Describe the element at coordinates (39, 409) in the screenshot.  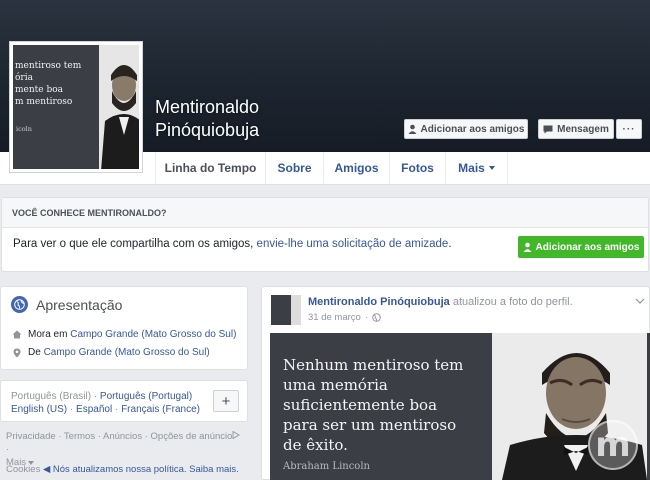
I see `language-link-en-us: English (US)` at that location.